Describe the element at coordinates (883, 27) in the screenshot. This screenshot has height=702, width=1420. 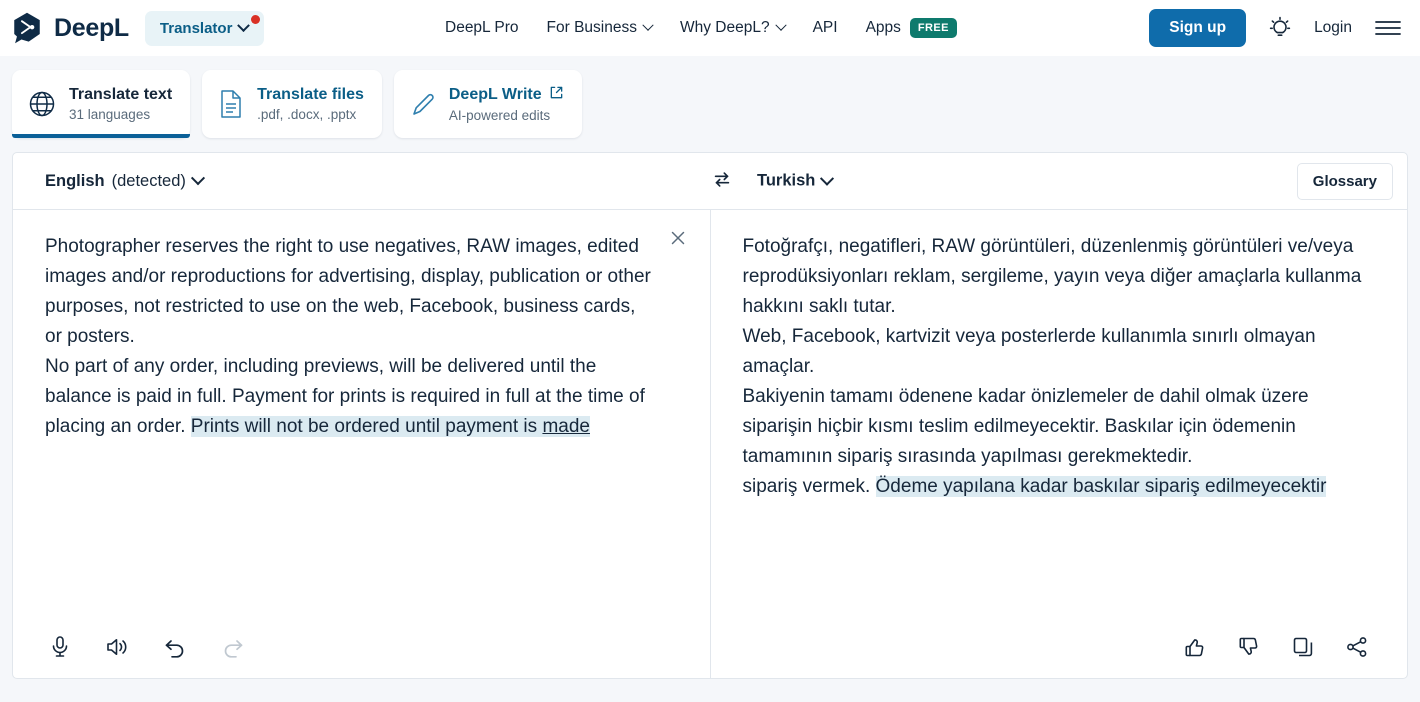
I see `nav-label: Apps` at that location.